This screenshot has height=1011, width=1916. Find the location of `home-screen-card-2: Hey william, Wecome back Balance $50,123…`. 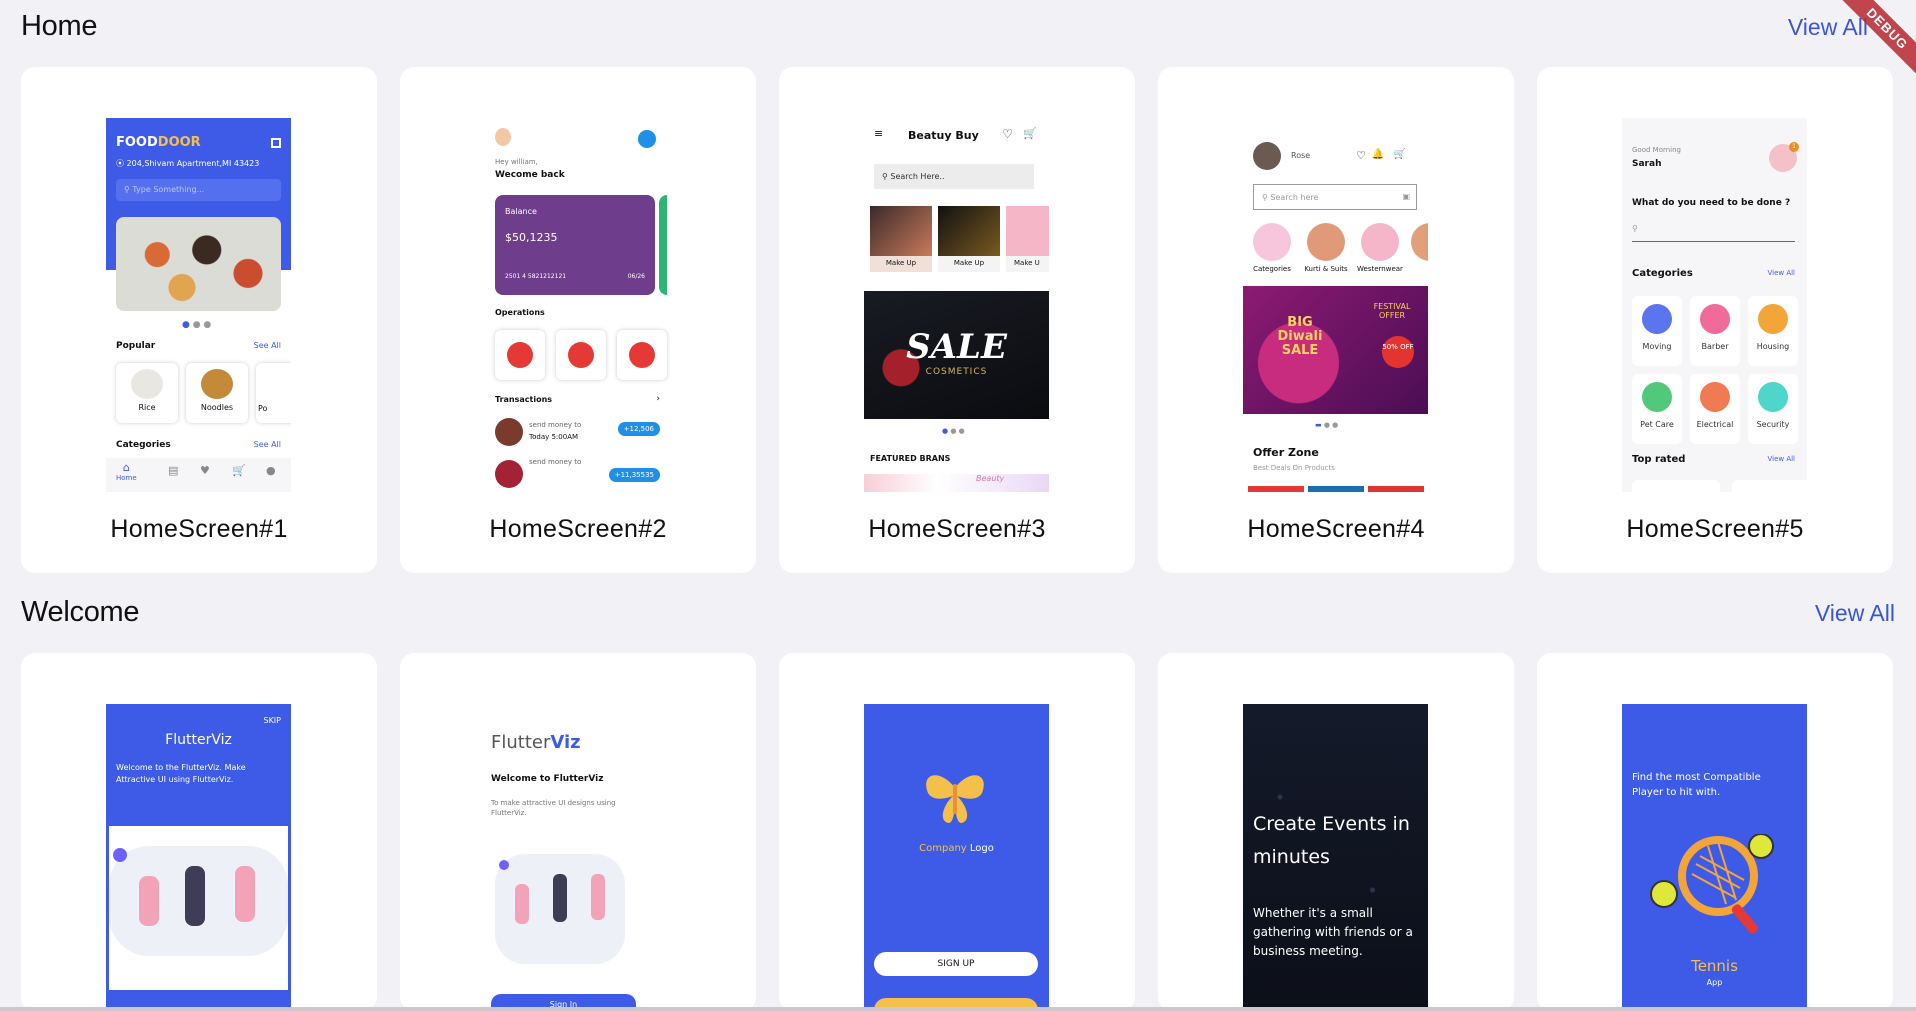

home-screen-card-2: Hey william, Wecome back Balance $50,123… is located at coordinates (578, 320).